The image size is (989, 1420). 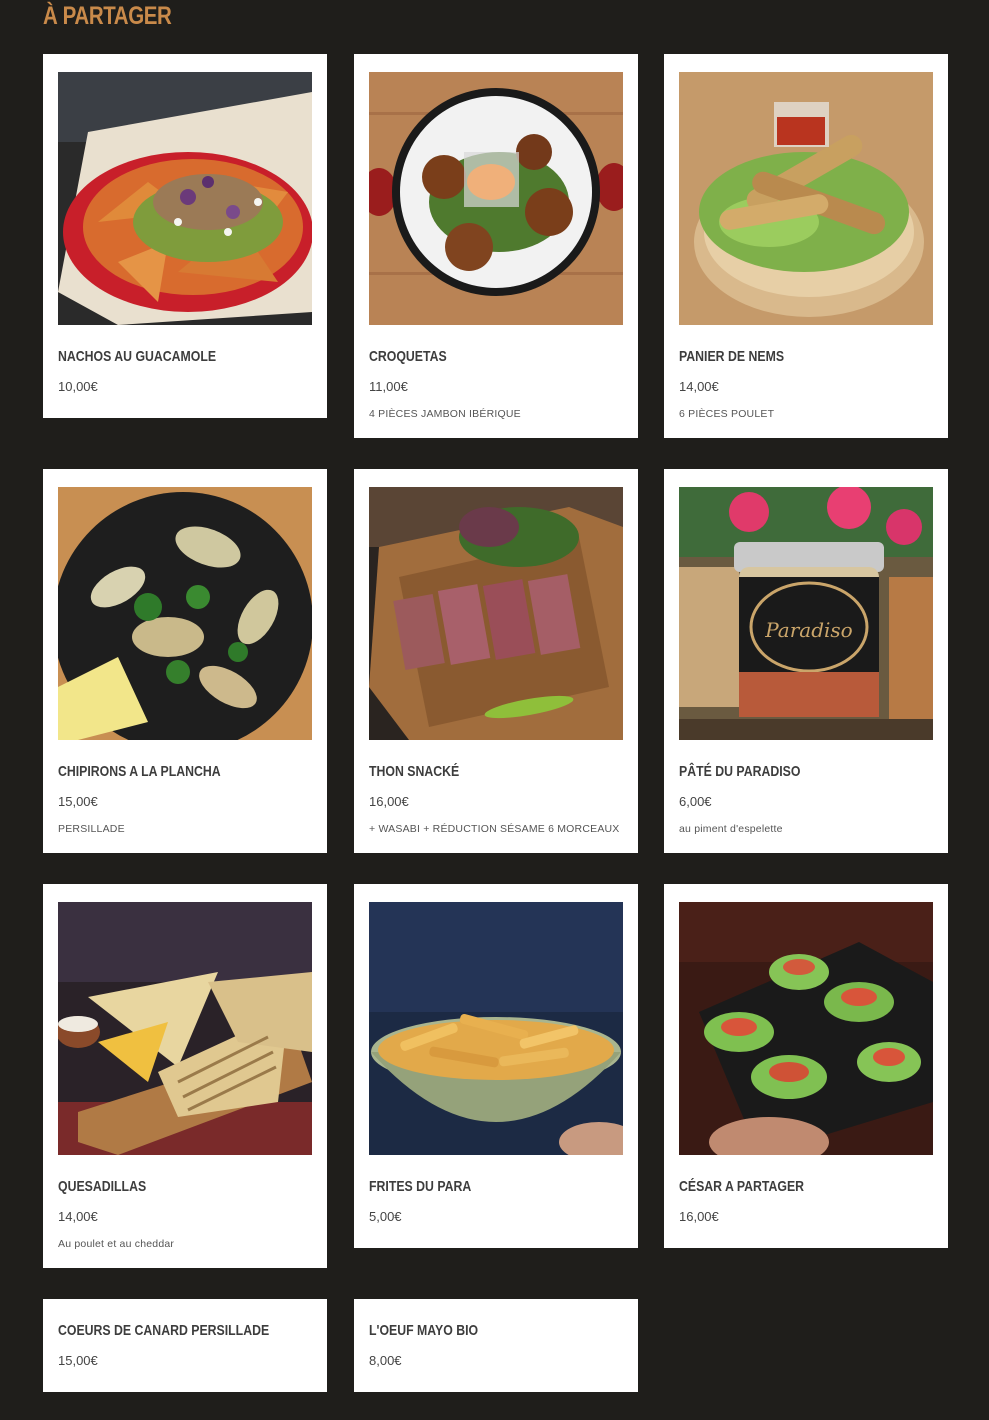 I want to click on item-name: PÂTÉ DU PARADISO, so click(x=740, y=771).